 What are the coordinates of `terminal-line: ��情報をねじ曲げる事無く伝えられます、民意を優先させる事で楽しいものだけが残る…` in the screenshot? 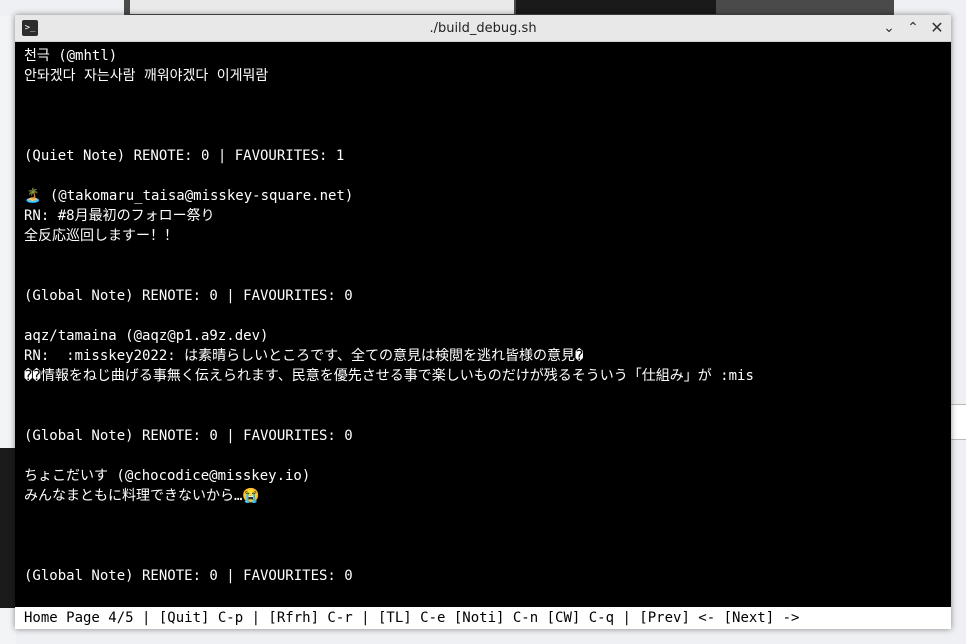 It's located at (389, 376).